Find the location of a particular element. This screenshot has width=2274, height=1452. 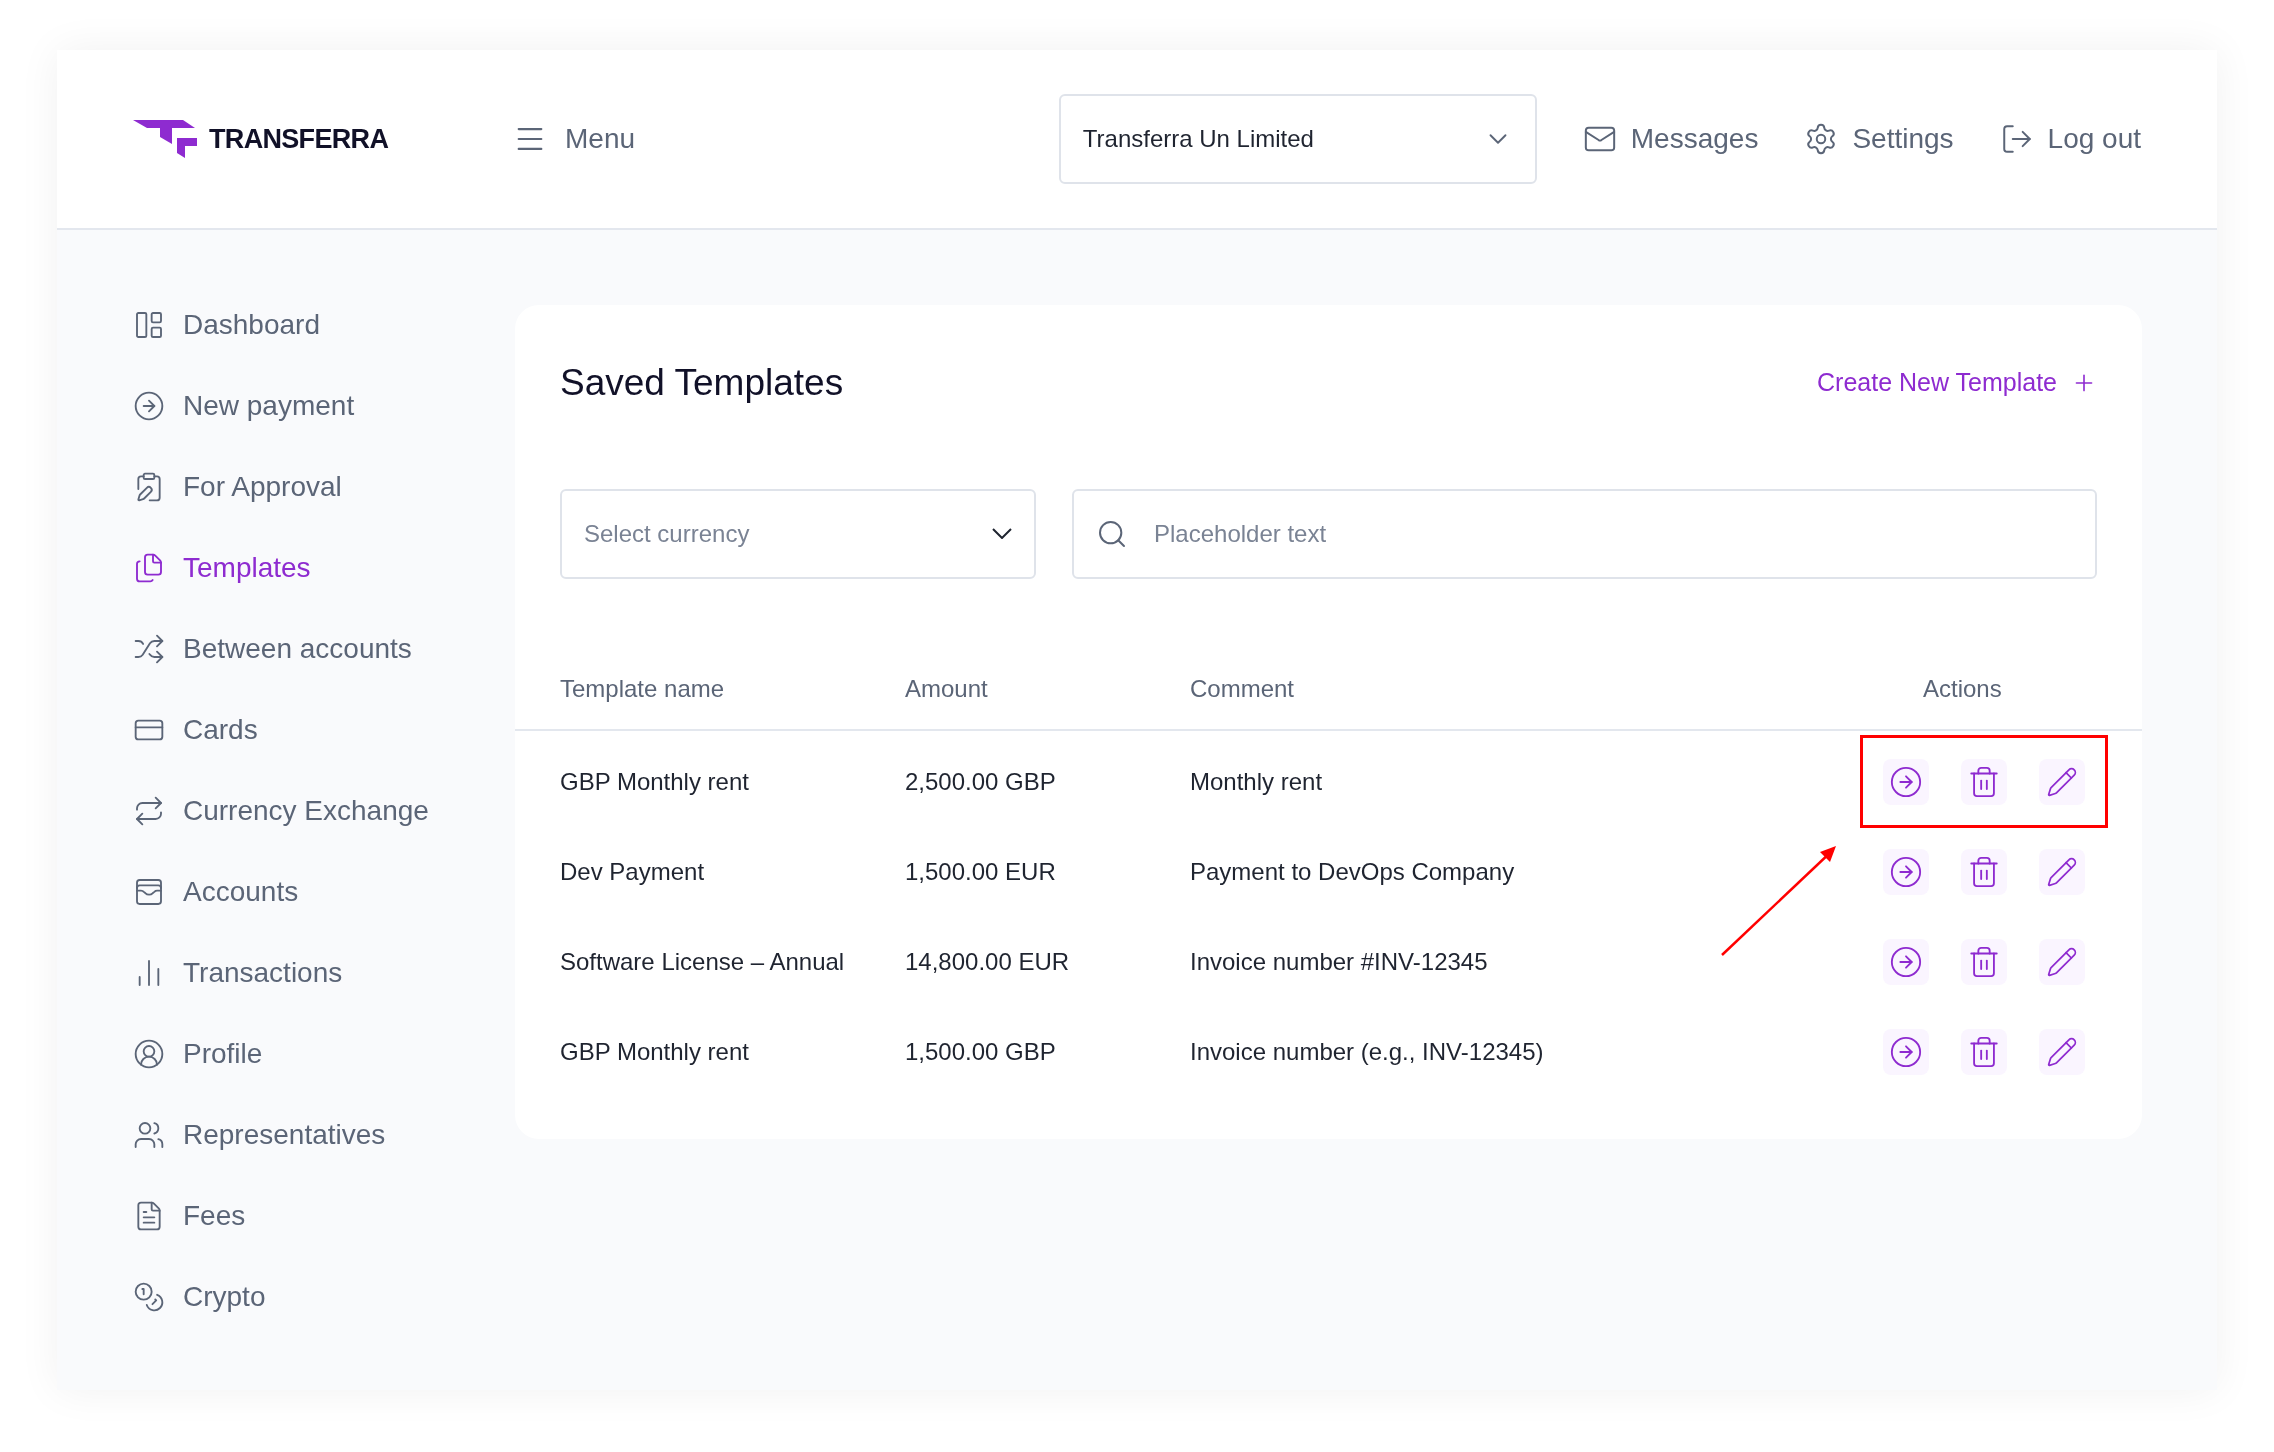

chevron-down-icon is located at coordinates (1002, 533).